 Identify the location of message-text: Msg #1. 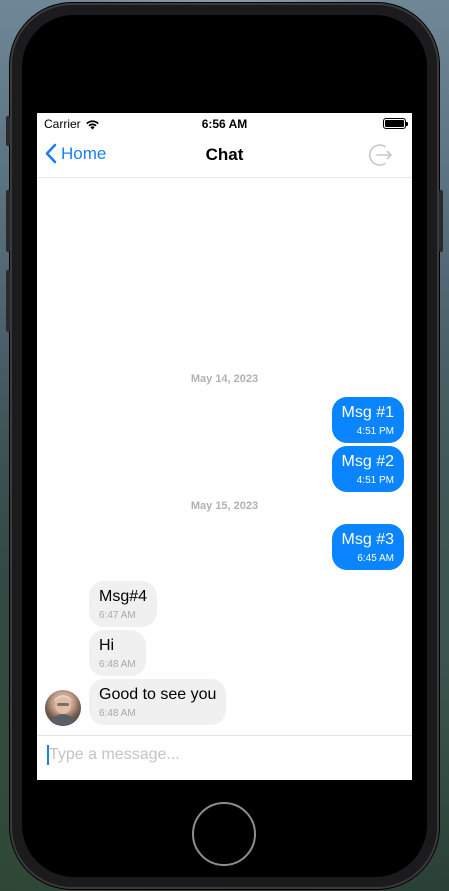
(367, 412).